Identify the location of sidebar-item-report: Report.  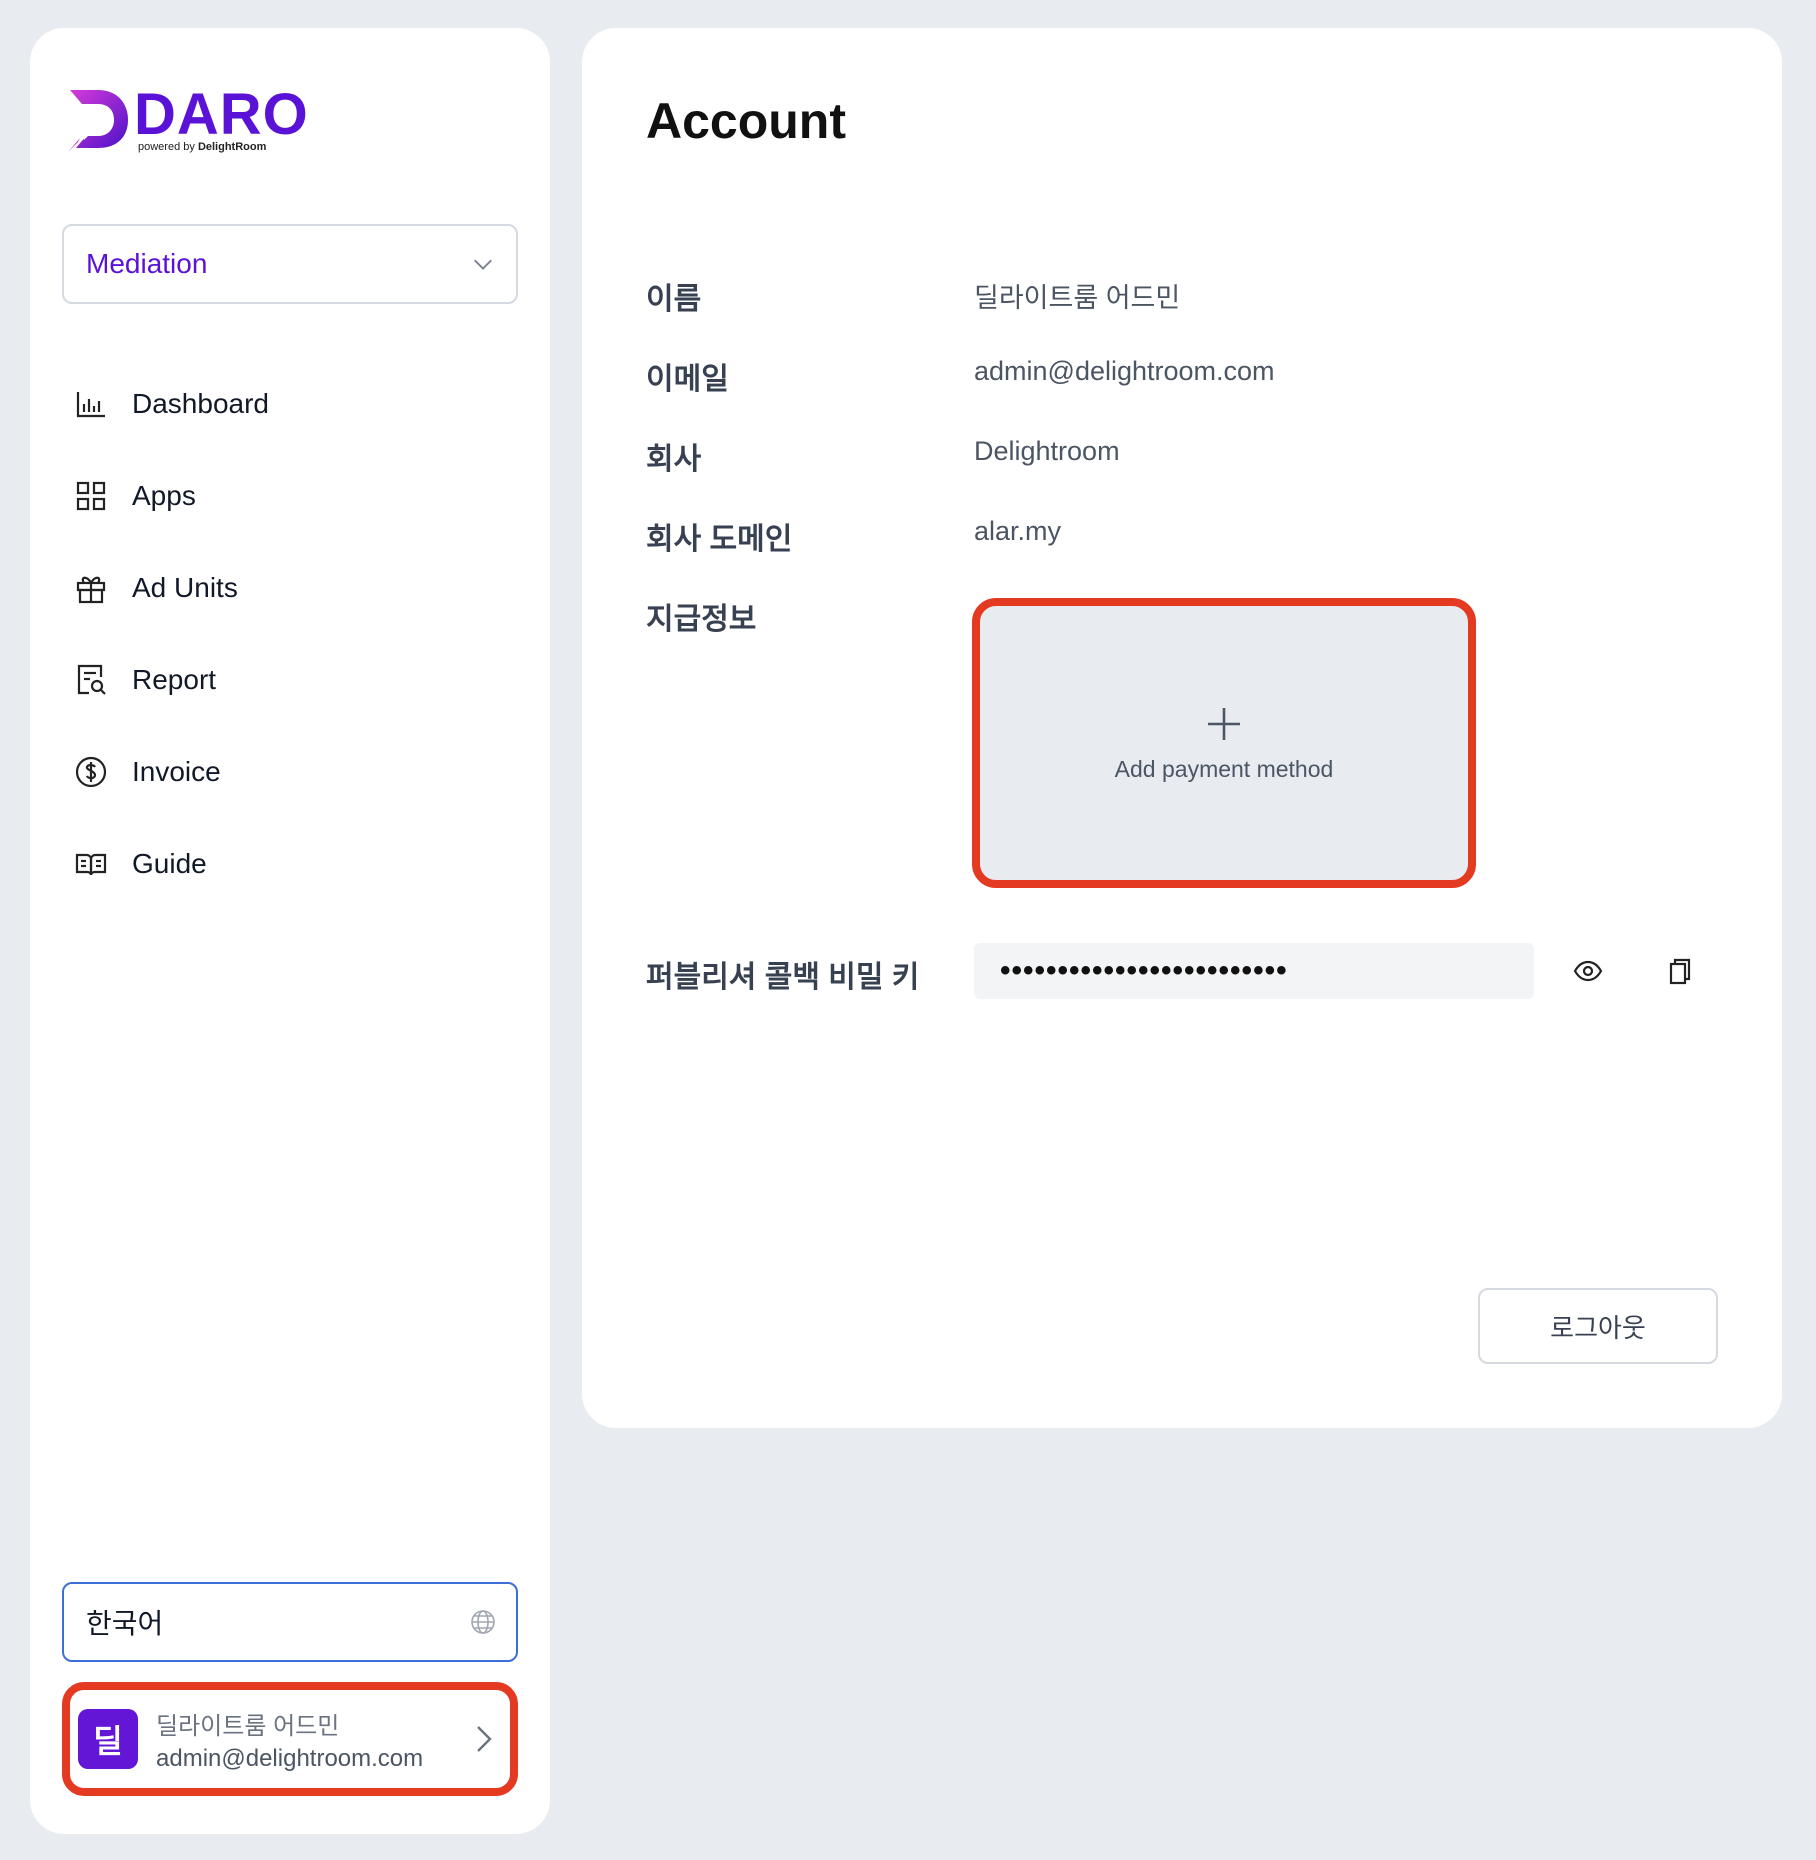
(171, 680).